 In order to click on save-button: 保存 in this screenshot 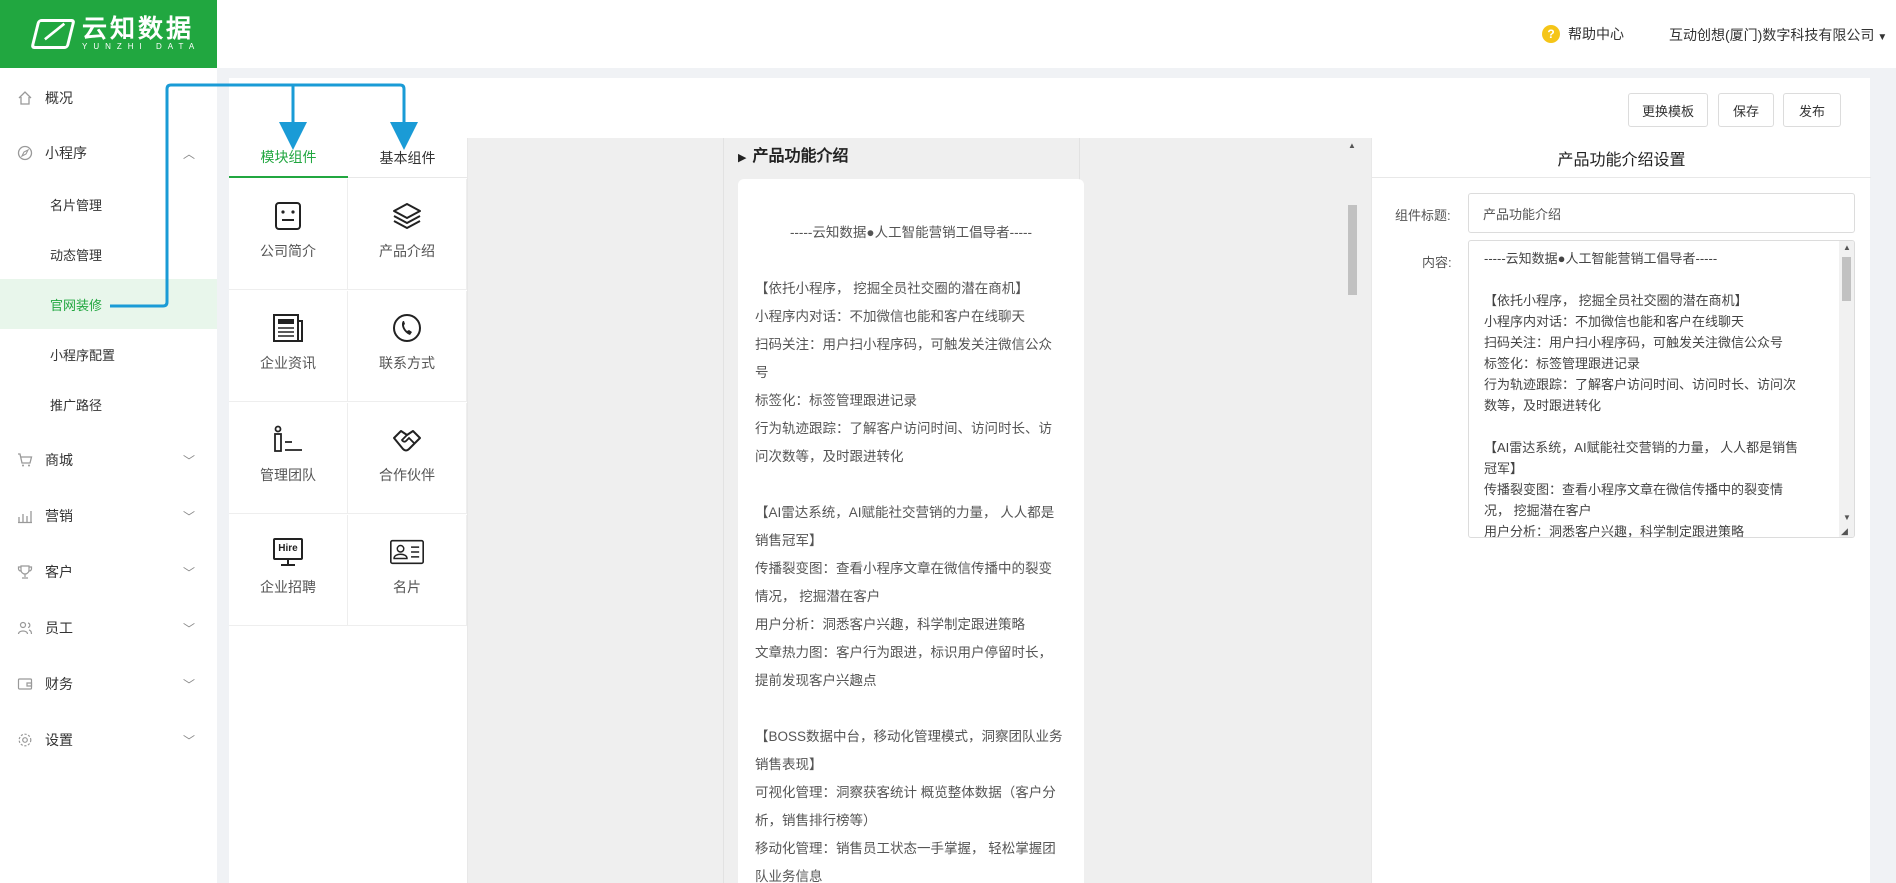, I will do `click(1746, 110)`.